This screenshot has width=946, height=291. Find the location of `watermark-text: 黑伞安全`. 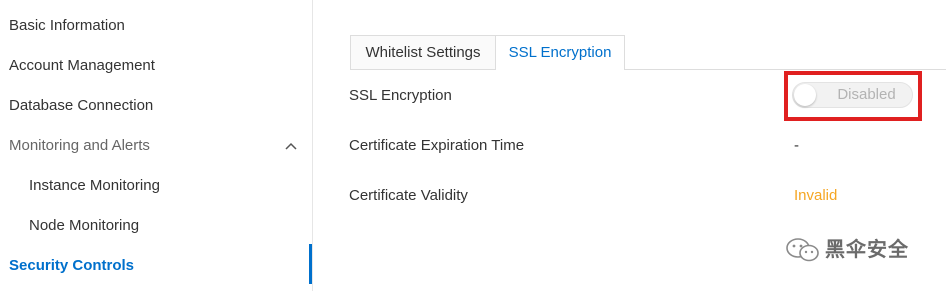

watermark-text: 黑伞安全 is located at coordinates (867, 250).